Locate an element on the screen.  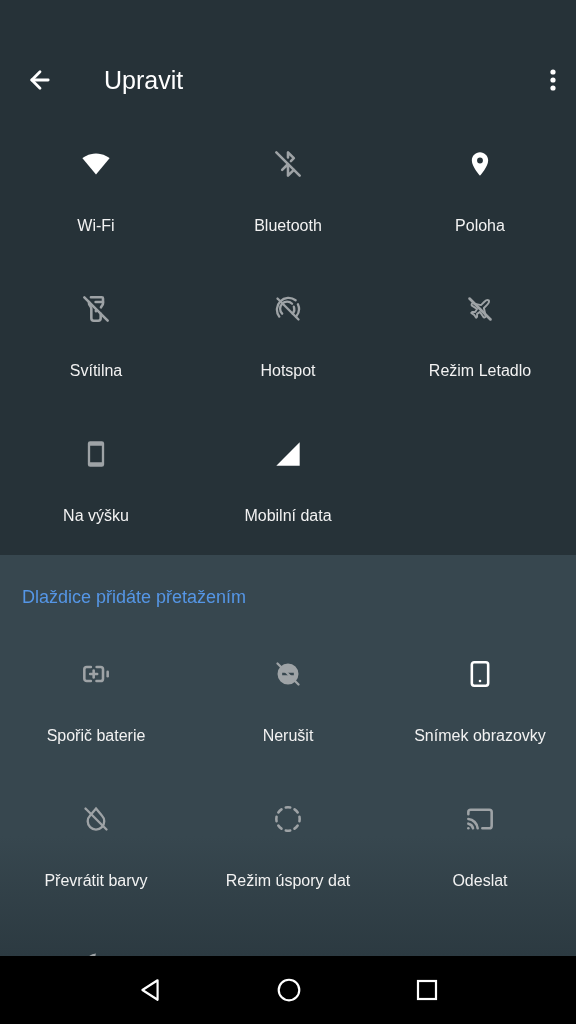
tile: Na výšku is located at coordinates (96, 482).